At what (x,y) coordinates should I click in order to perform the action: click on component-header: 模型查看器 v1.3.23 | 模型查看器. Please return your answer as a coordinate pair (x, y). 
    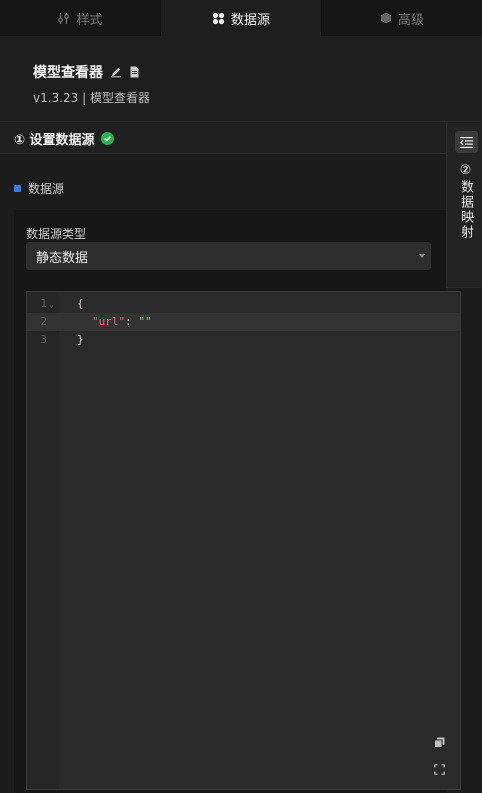
    Looking at the image, I should click on (241, 79).